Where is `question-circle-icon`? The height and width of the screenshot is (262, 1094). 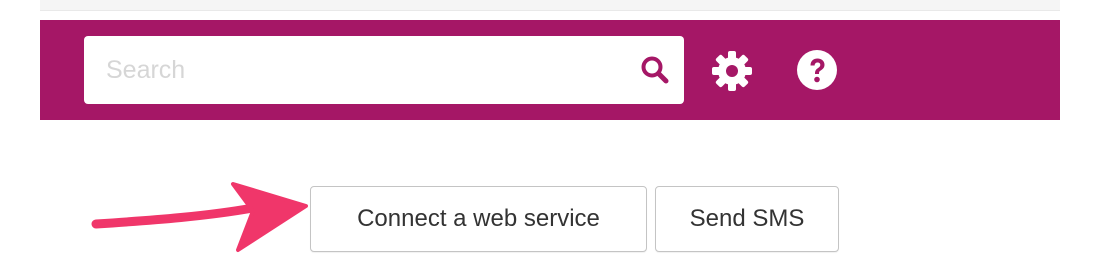
question-circle-icon is located at coordinates (817, 70).